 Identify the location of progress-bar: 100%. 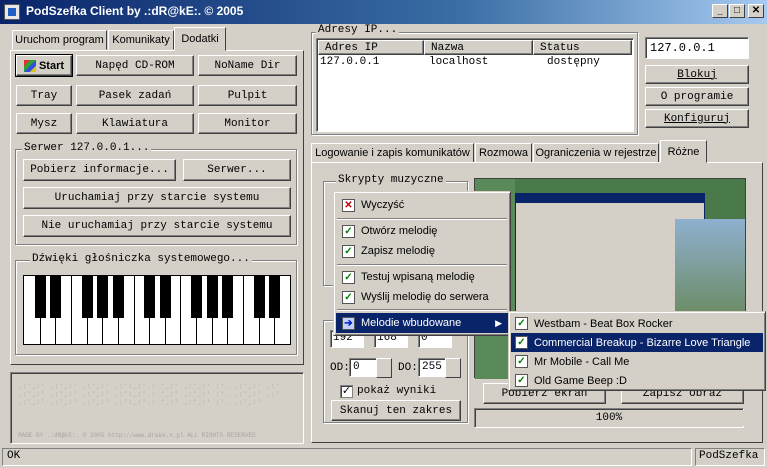
(609, 418).